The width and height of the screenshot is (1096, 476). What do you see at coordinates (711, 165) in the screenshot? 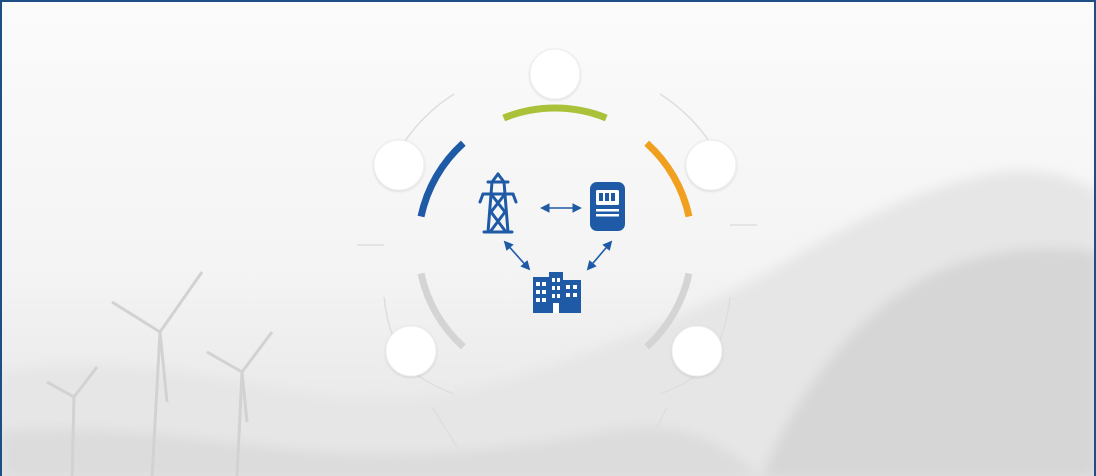
I see `node-circle-upper-right` at bounding box center [711, 165].